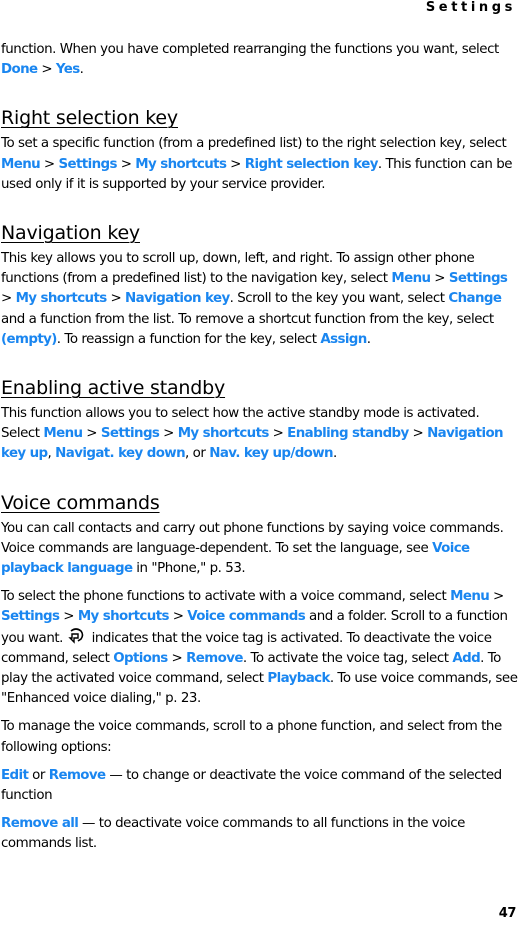 The width and height of the screenshot is (519, 925). Describe the element at coordinates (76, 635) in the screenshot. I see `voice-tag-icon` at that location.